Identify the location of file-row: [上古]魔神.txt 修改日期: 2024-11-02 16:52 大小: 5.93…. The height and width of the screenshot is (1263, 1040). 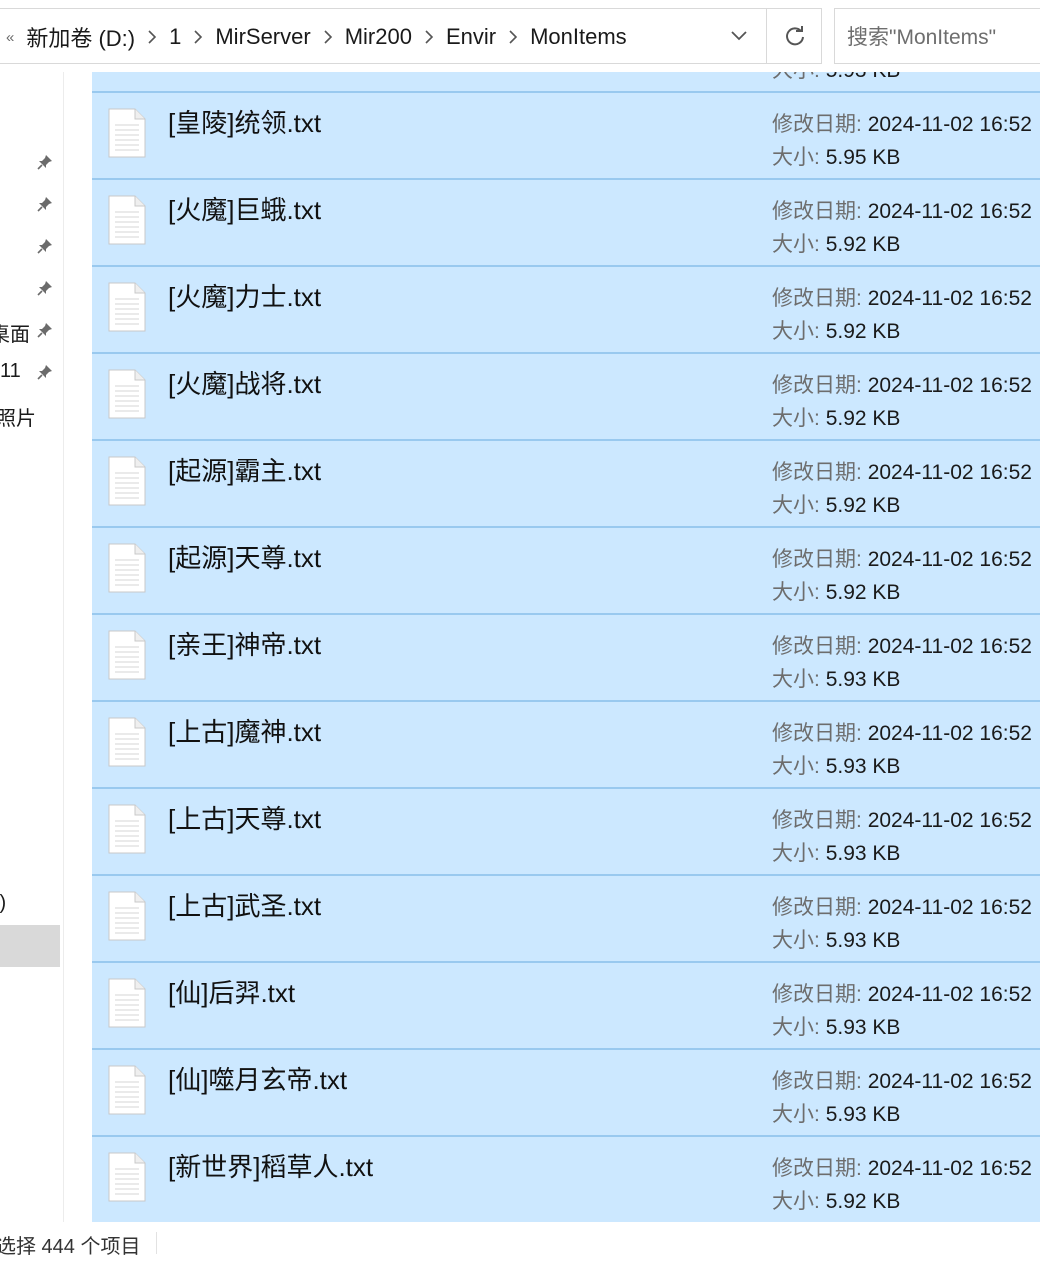
(566, 743).